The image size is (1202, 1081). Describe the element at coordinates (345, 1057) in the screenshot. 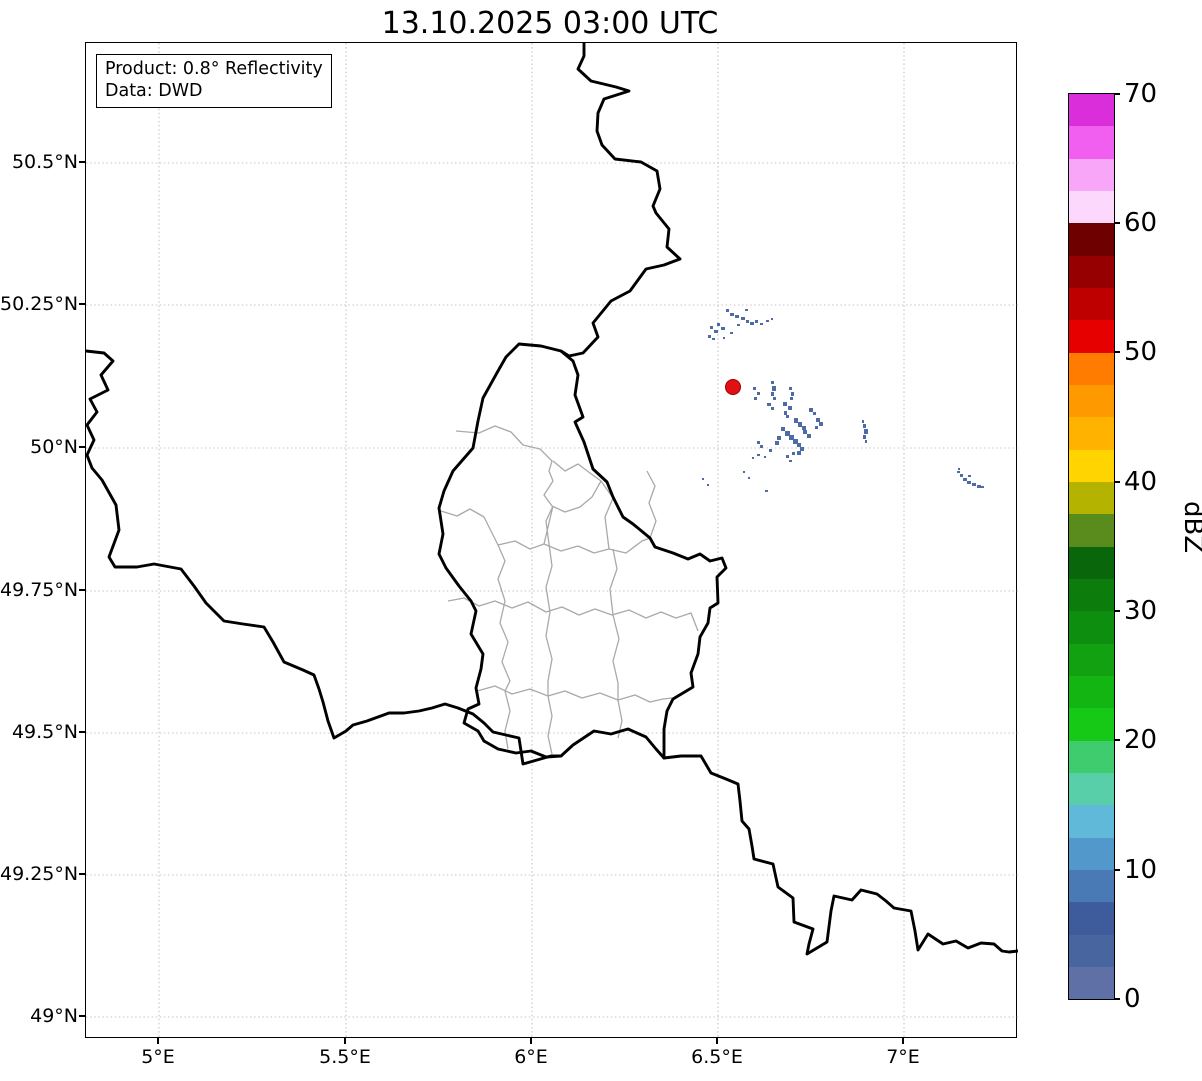

I see `x-tick-label: 5.5°E` at that location.